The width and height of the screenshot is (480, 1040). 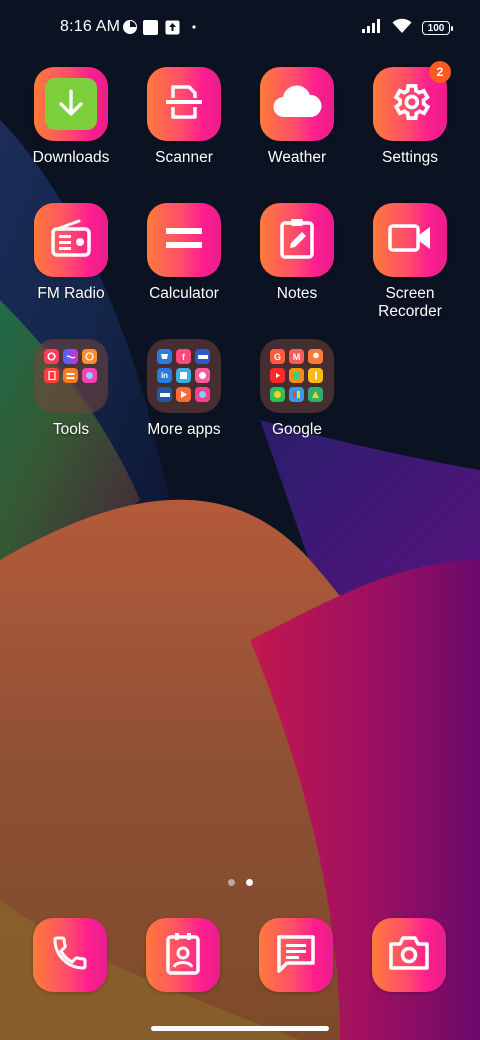 I want to click on app-settings: 2 Settings, so click(x=410, y=114).